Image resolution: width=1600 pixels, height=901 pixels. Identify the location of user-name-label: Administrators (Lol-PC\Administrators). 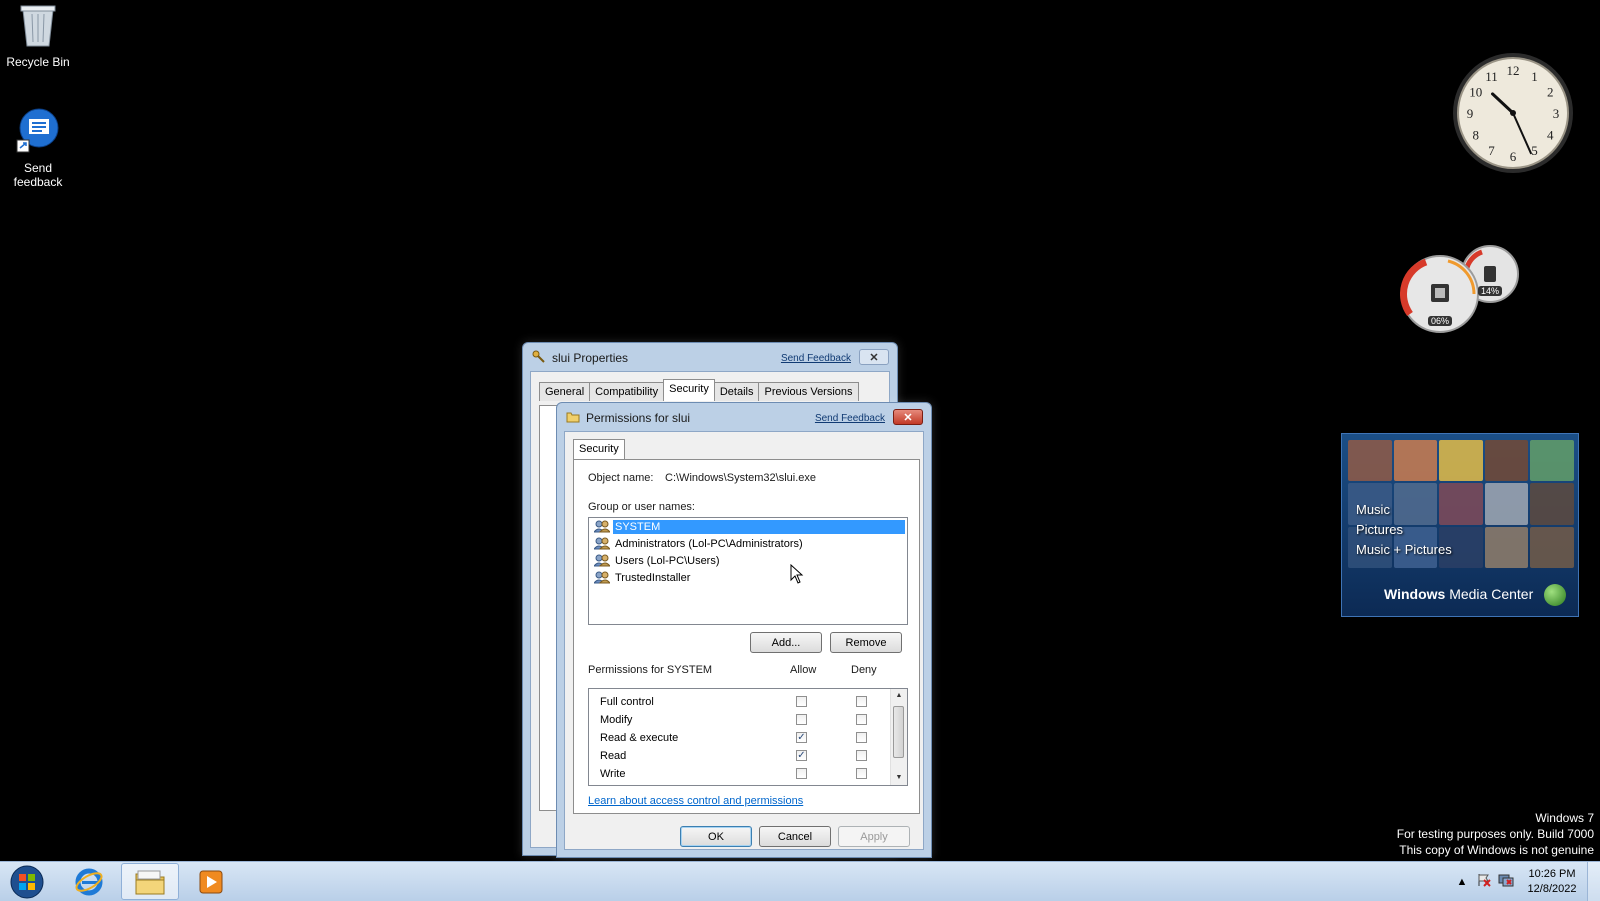
(709, 543).